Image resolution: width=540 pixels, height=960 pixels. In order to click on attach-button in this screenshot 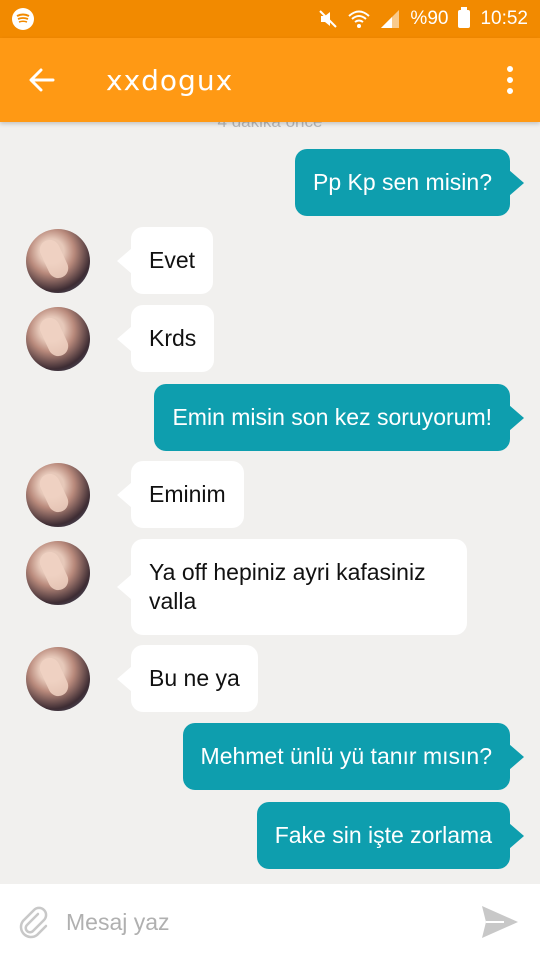, I will do `click(33, 922)`.